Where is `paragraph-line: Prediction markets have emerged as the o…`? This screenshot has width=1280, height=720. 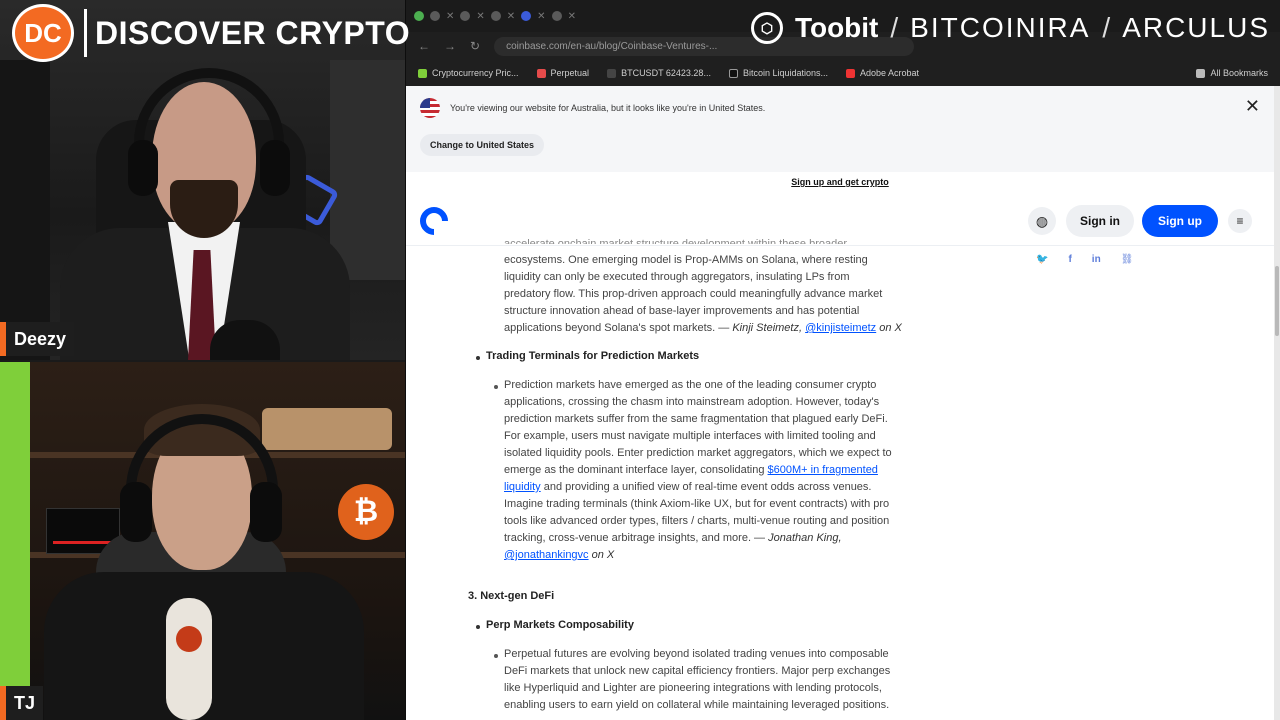
paragraph-line: Prediction markets have emerged as the o… is located at coordinates (690, 385).